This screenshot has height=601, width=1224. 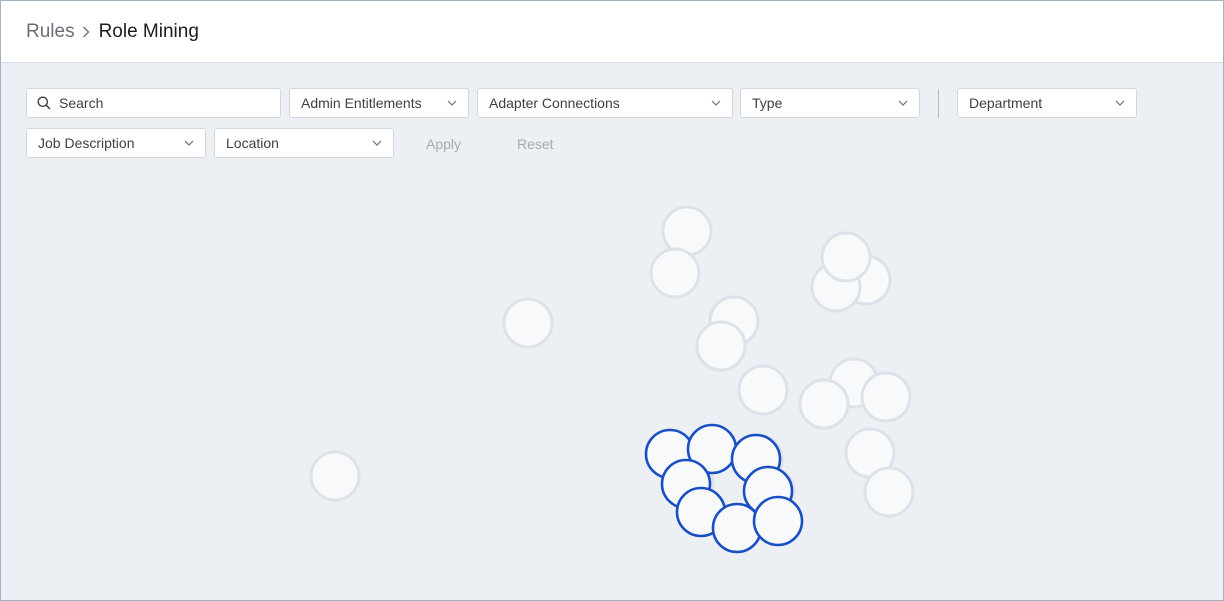 I want to click on page-header: Rules Role Mining, so click(x=612, y=32).